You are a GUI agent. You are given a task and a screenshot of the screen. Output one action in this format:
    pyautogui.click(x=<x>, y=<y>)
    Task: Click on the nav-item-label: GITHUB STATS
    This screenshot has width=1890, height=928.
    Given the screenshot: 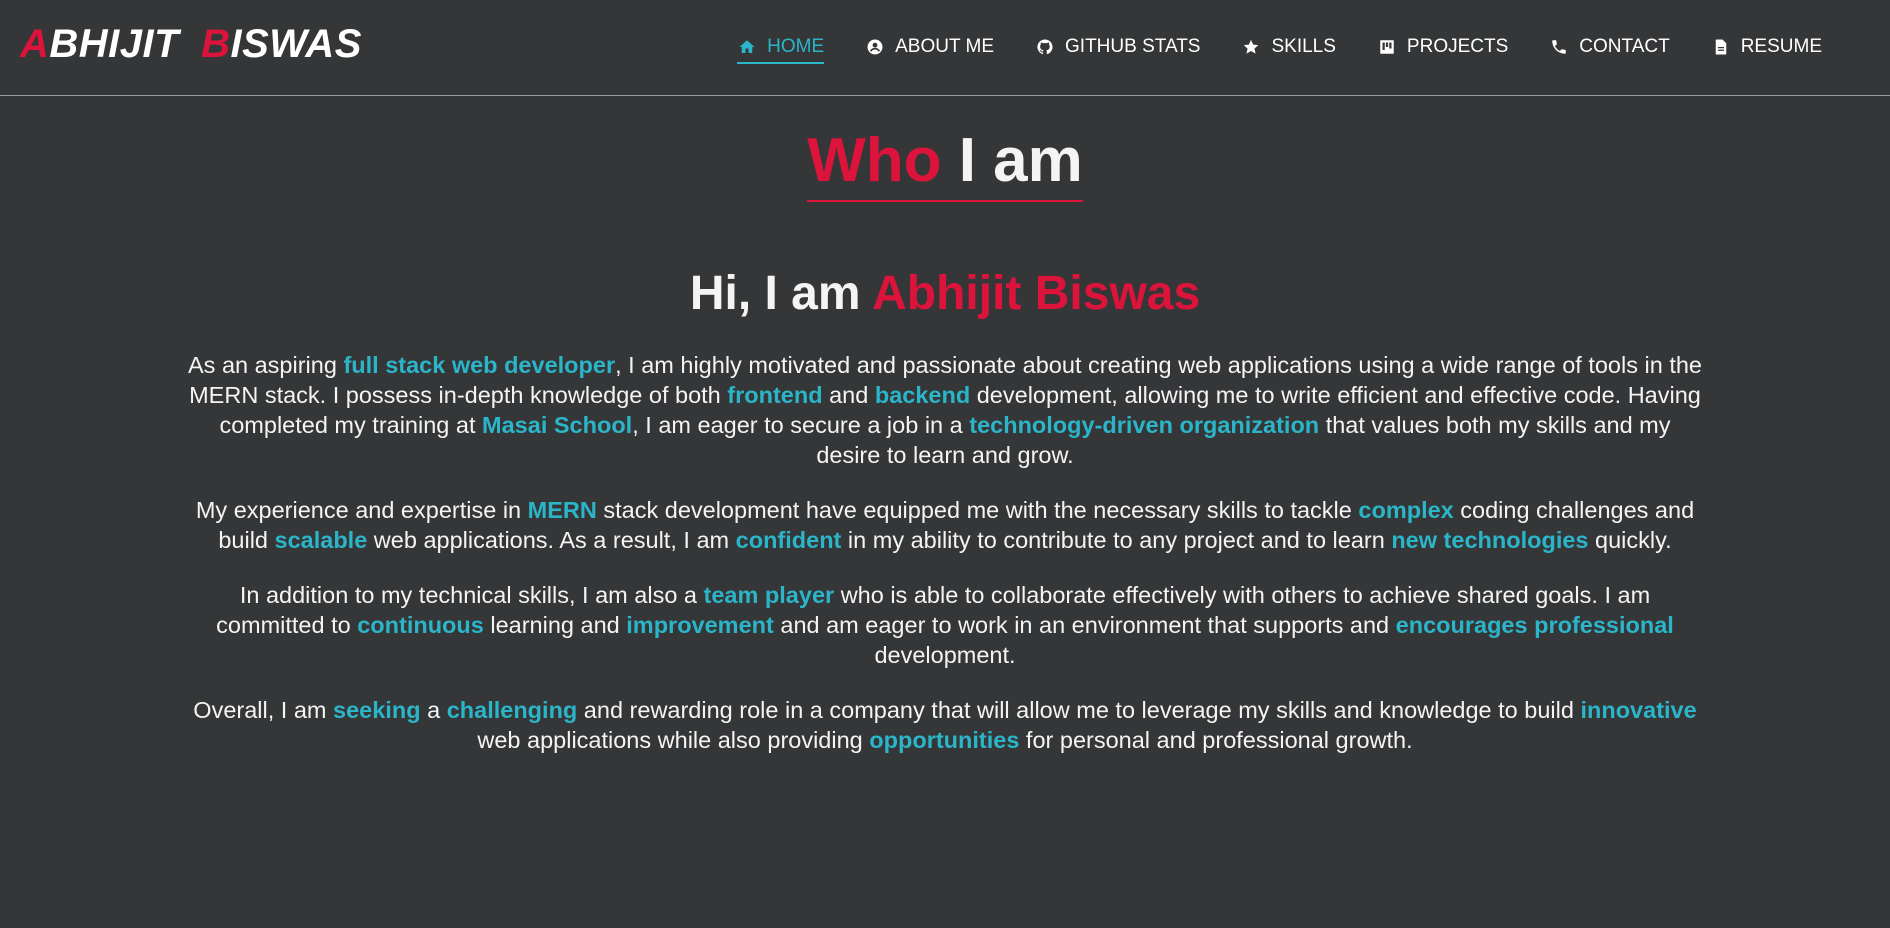 What is the action you would take?
    pyautogui.click(x=1133, y=46)
    